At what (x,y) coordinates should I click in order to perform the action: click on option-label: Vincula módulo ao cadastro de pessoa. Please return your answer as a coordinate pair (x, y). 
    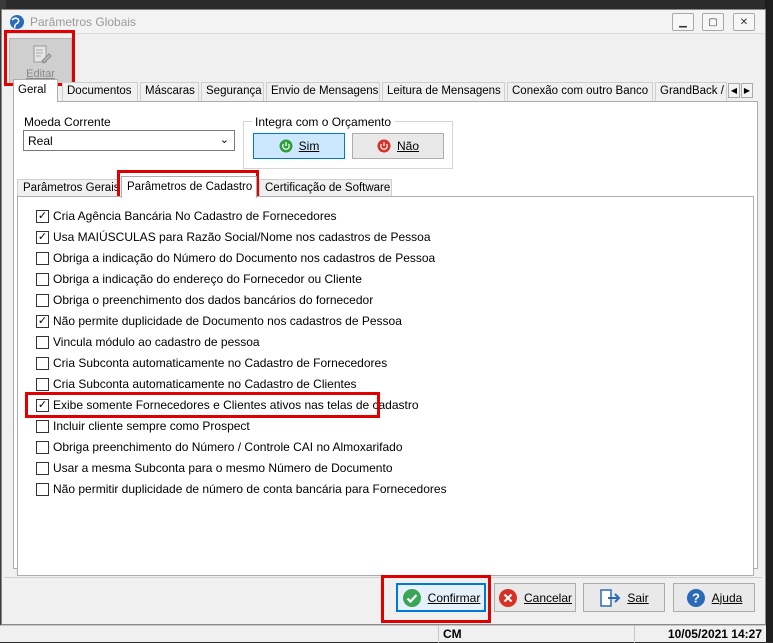
    Looking at the image, I should click on (156, 342).